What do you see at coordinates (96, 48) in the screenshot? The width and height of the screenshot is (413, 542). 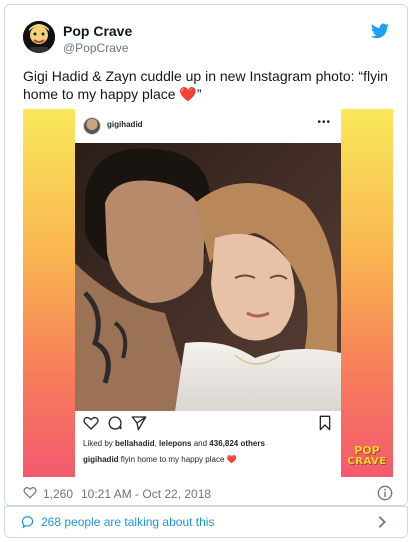 I see `author-handle: @PopCrave` at bounding box center [96, 48].